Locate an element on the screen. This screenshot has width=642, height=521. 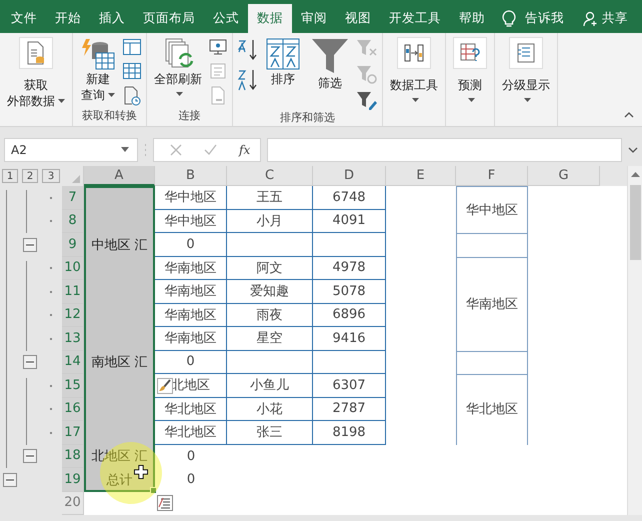
quick-analysis-icon is located at coordinates (165, 503).